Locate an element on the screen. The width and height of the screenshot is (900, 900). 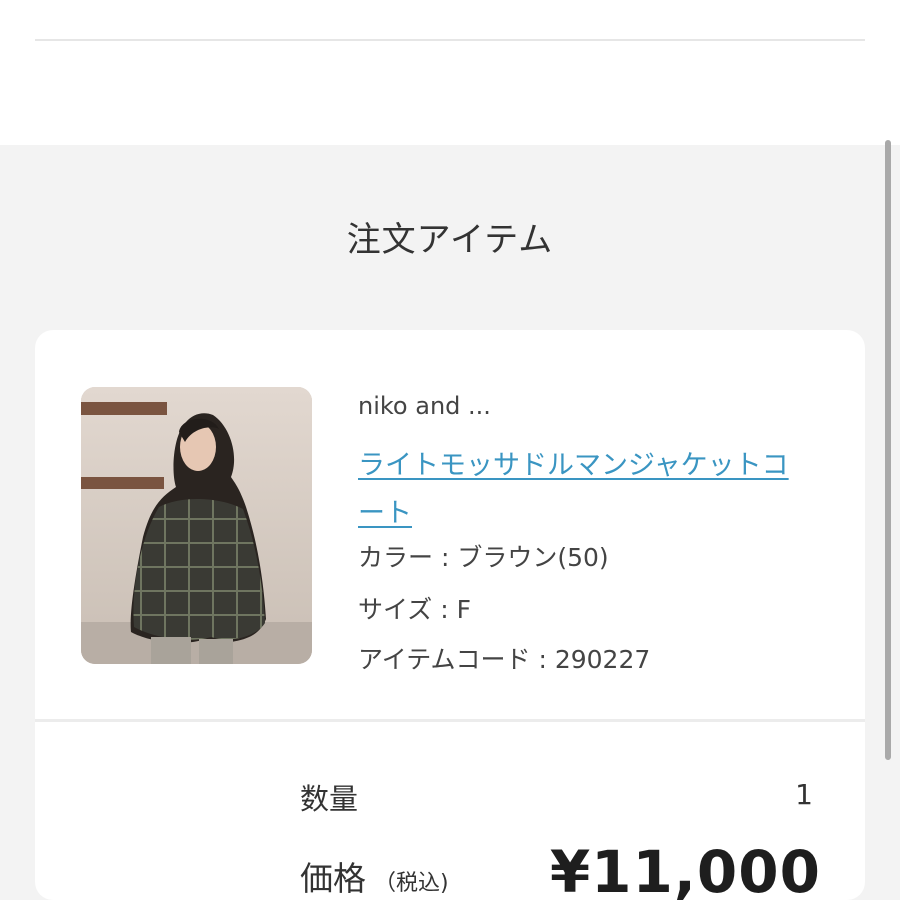
quantity-label: 数量 is located at coordinates (329, 799).